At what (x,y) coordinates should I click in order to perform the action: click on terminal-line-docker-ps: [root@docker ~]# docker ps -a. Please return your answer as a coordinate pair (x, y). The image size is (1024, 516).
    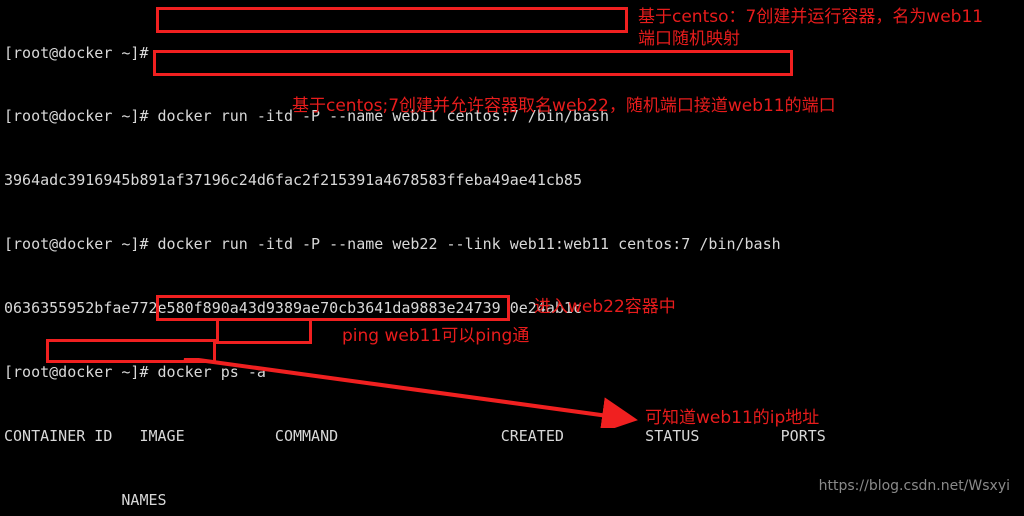
    Looking at the image, I should click on (135, 372).